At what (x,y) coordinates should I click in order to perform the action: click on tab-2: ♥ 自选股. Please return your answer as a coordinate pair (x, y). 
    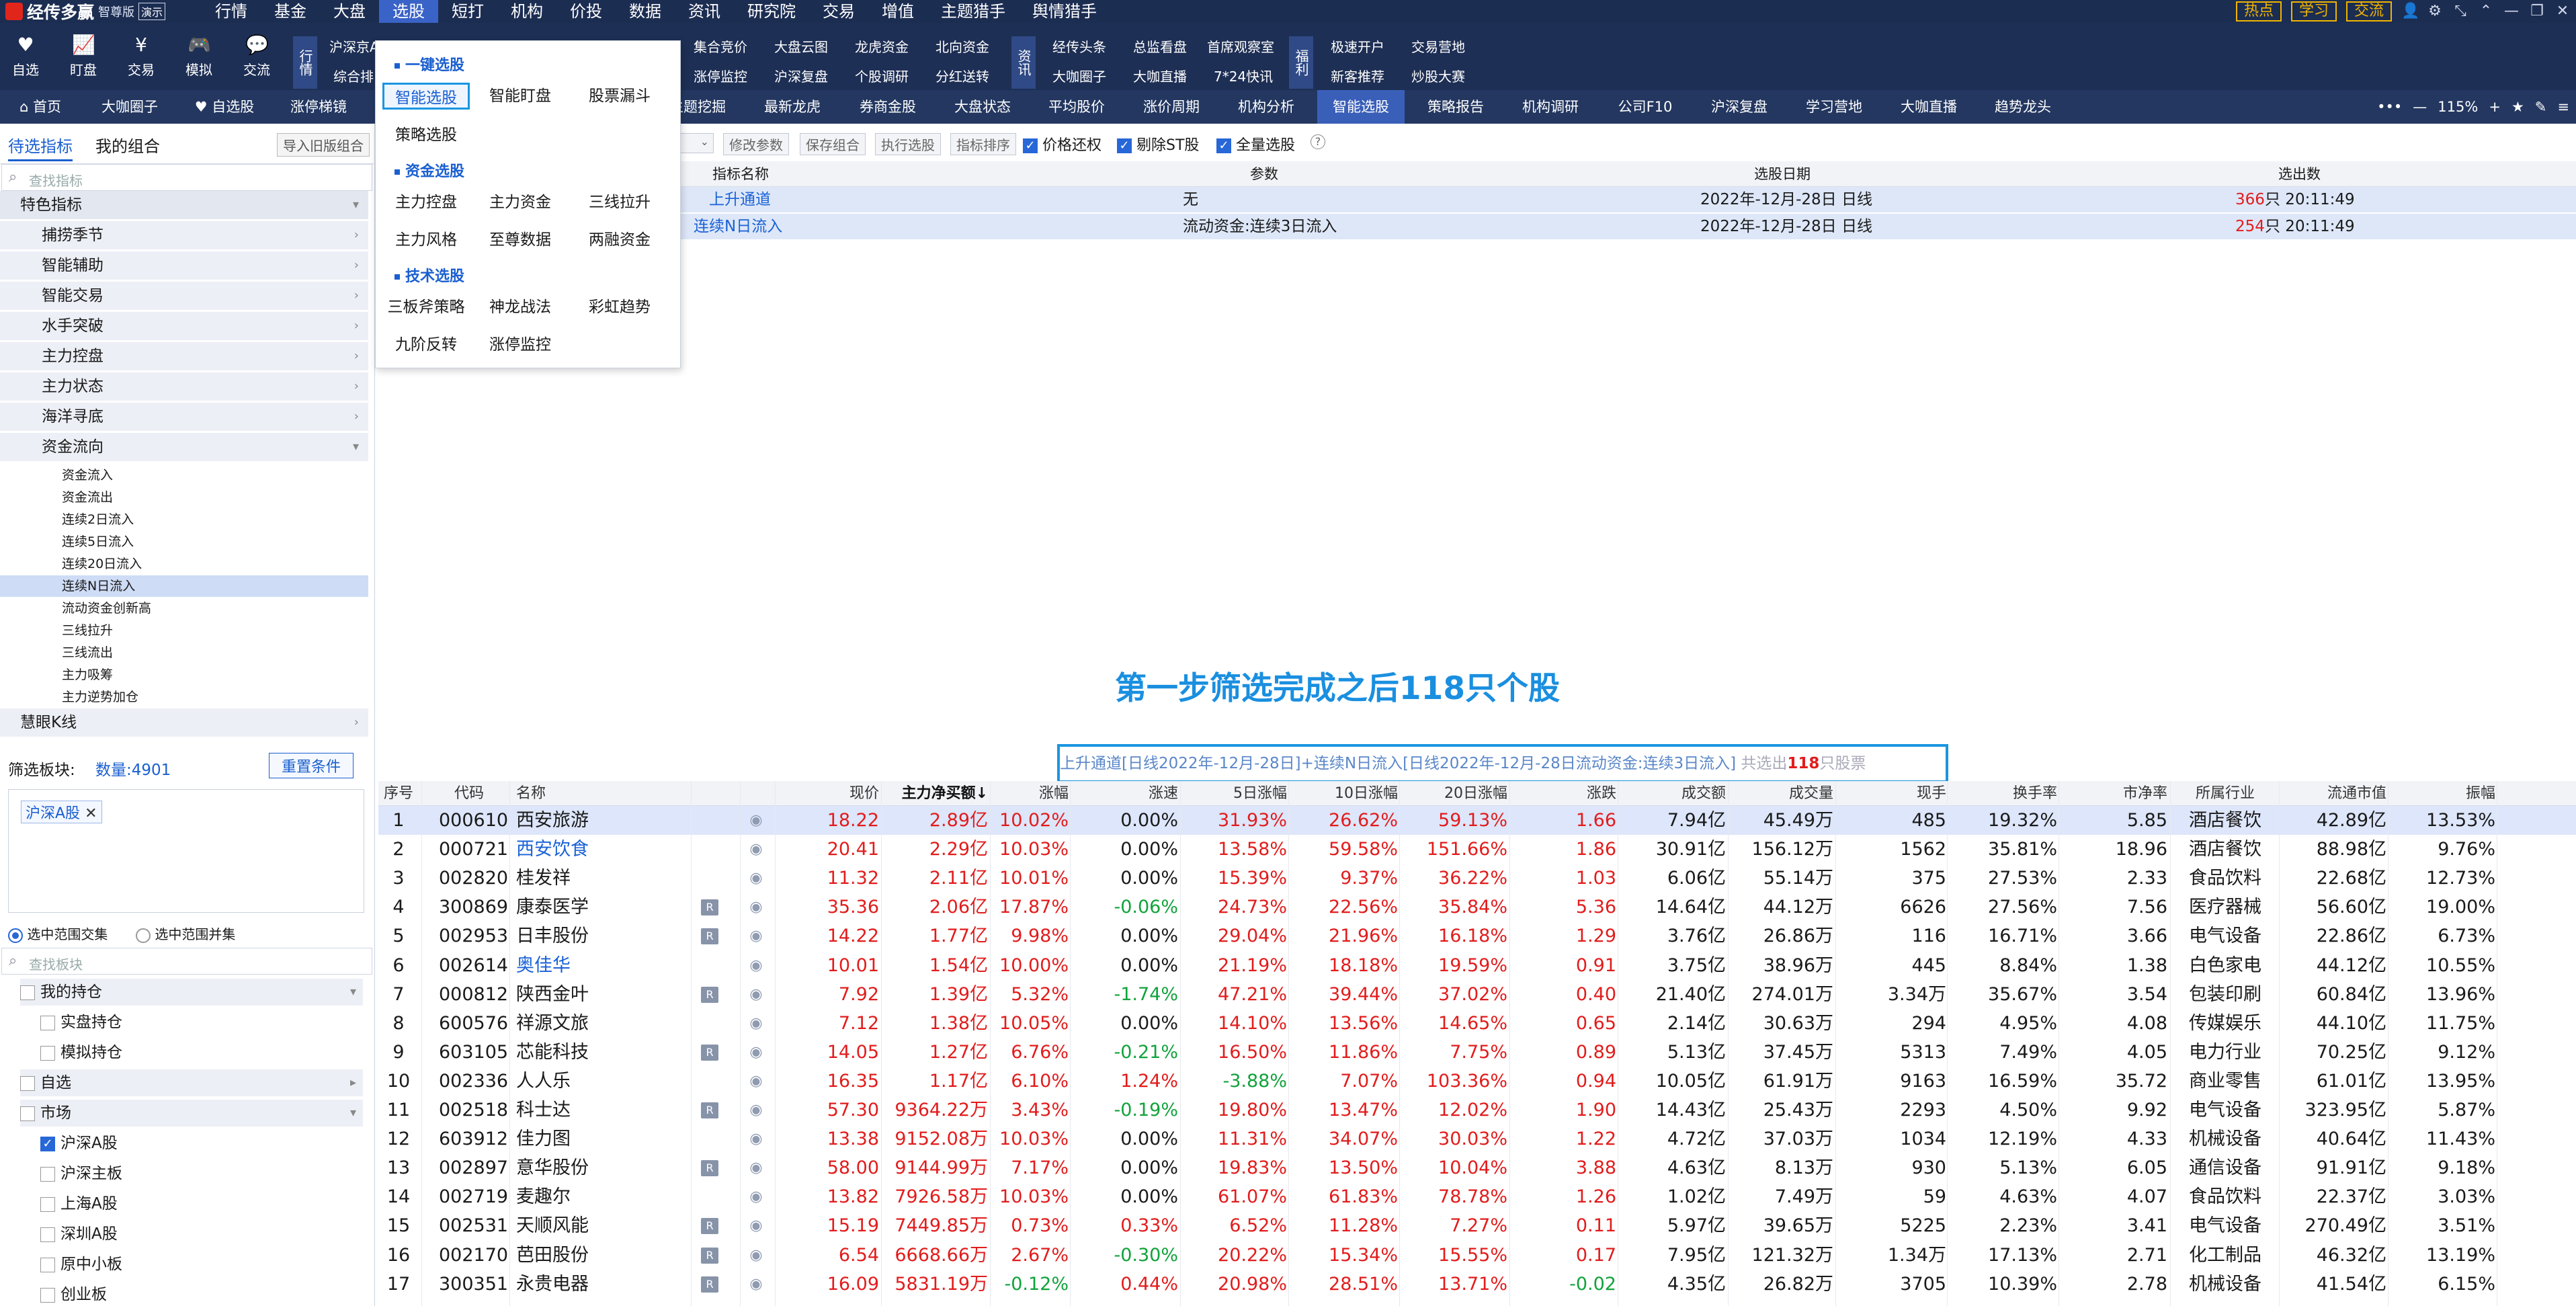
    Looking at the image, I should click on (224, 107).